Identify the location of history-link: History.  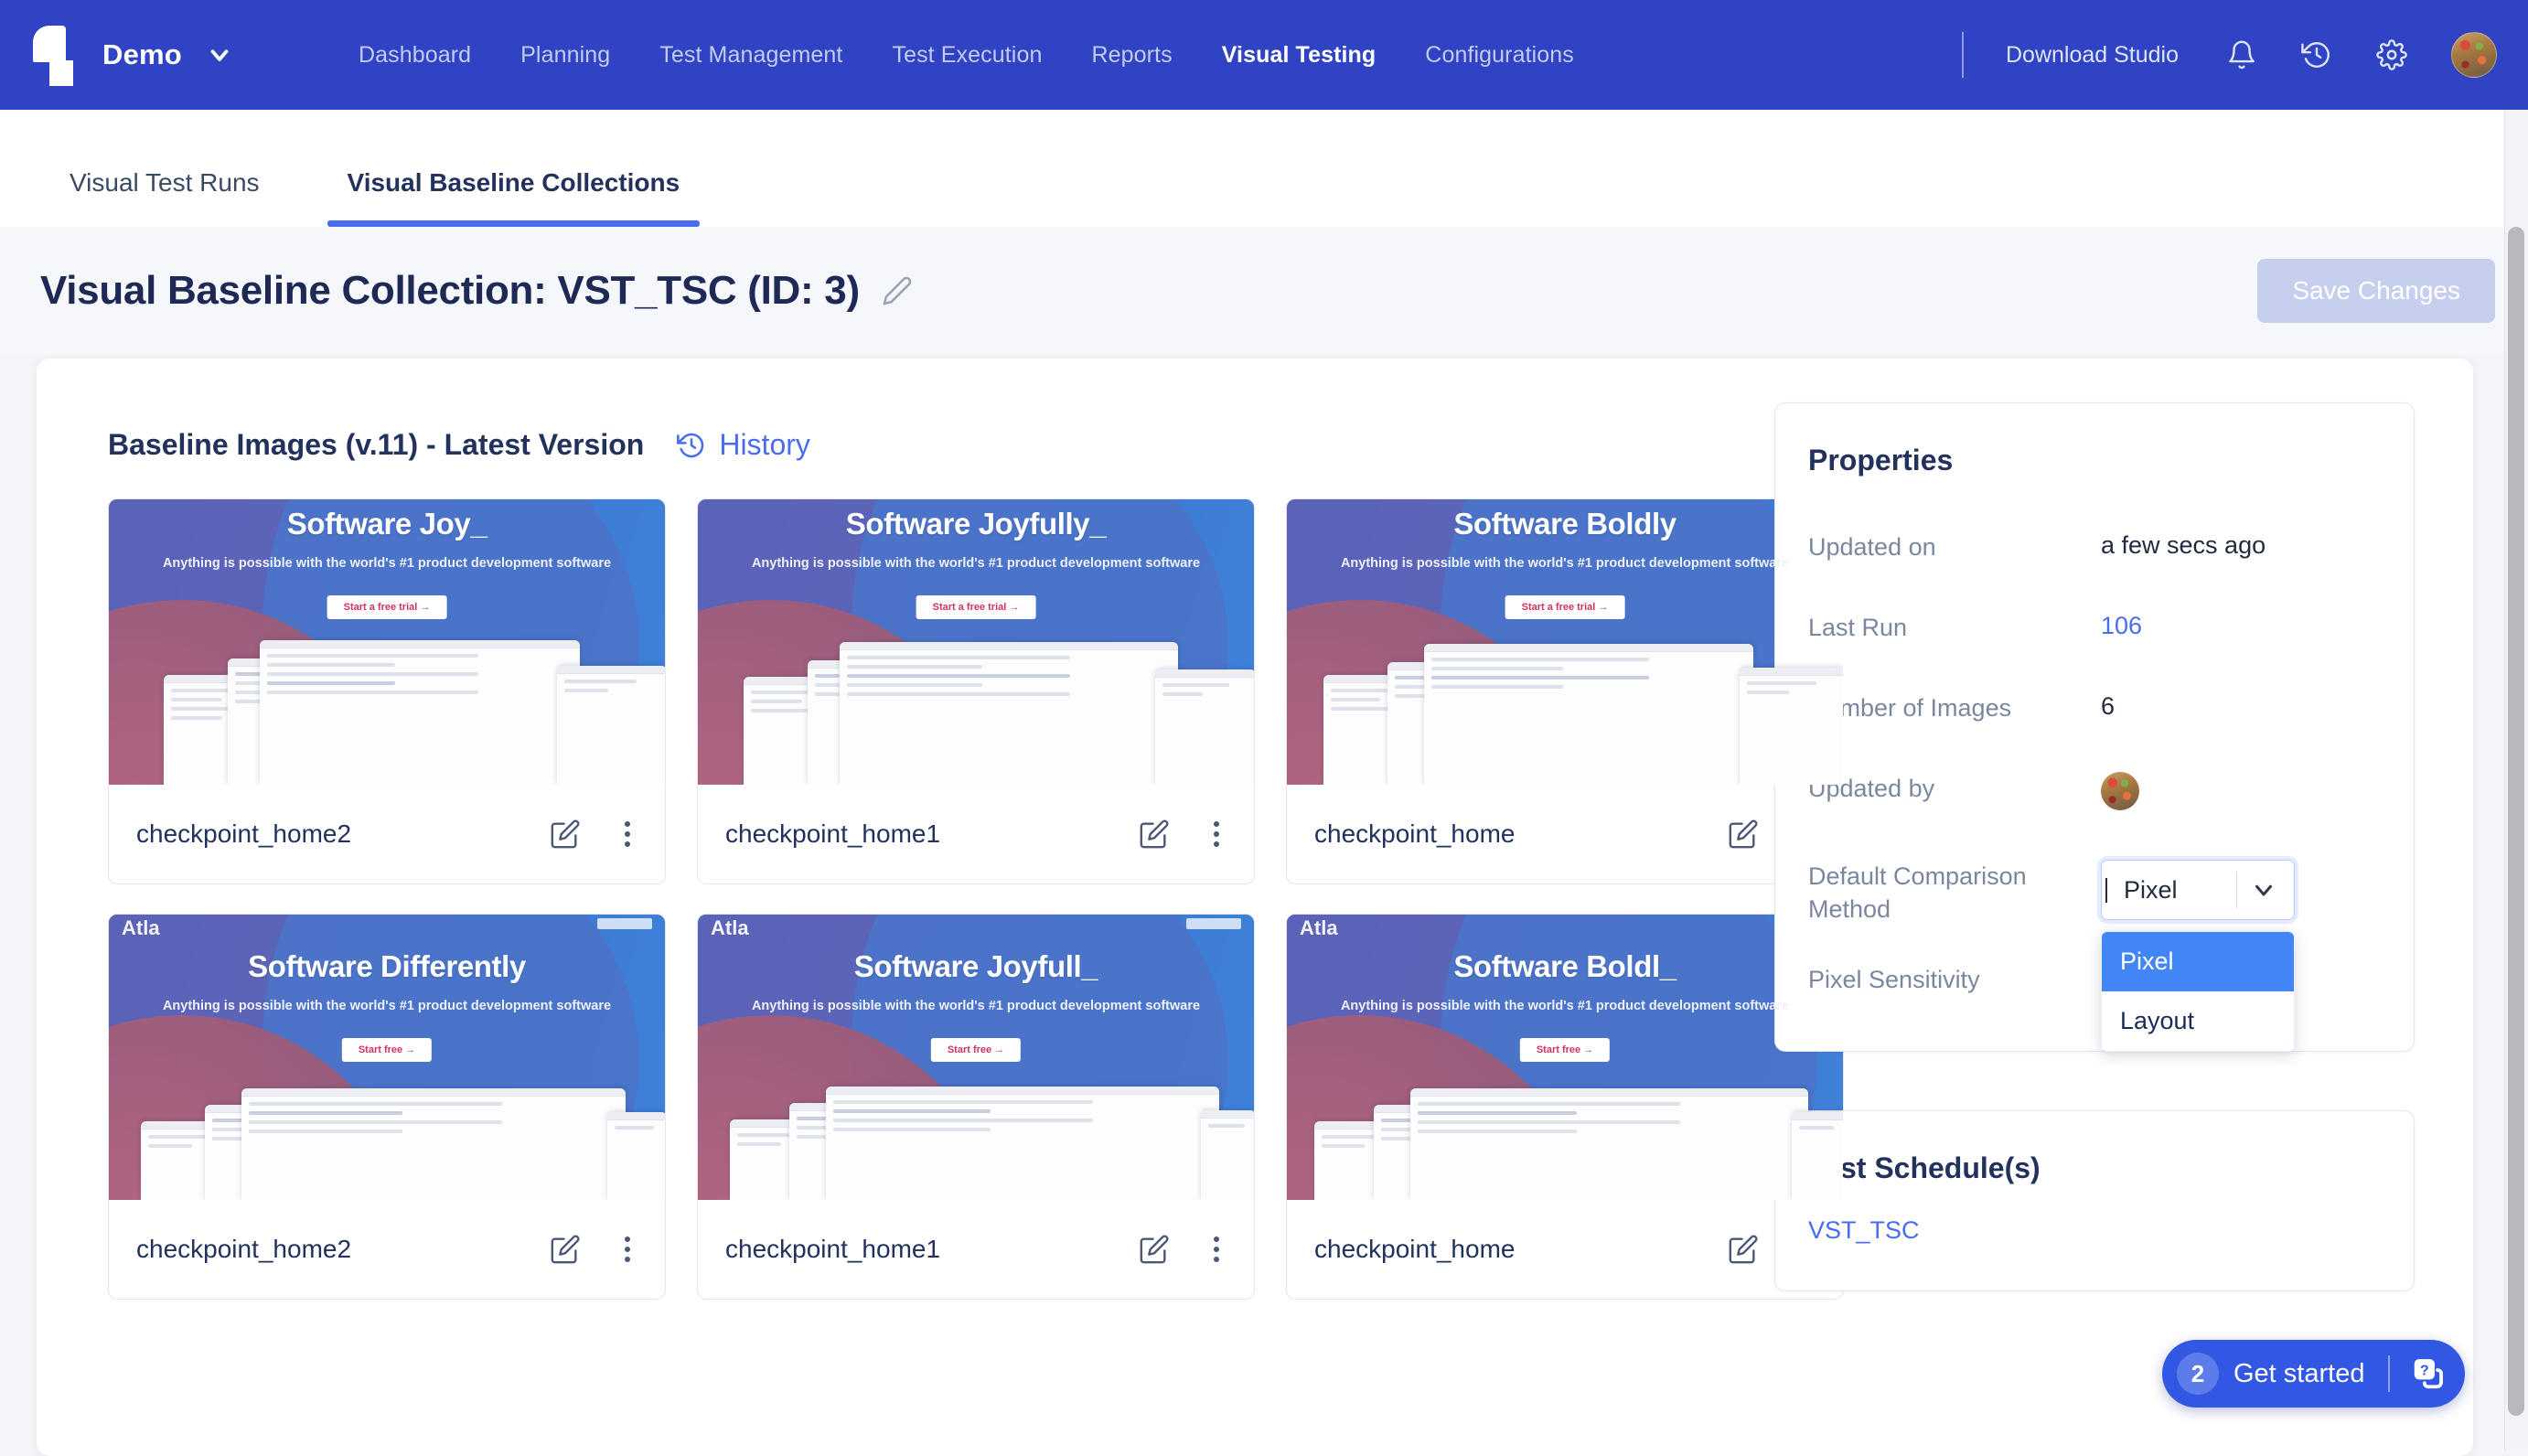
(744, 445).